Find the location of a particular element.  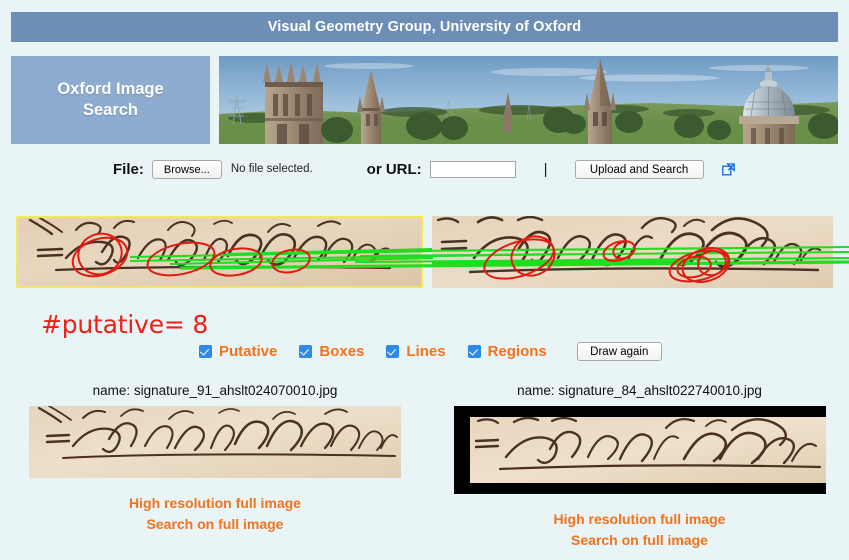

checkbox-putative-icon is located at coordinates (205, 351).